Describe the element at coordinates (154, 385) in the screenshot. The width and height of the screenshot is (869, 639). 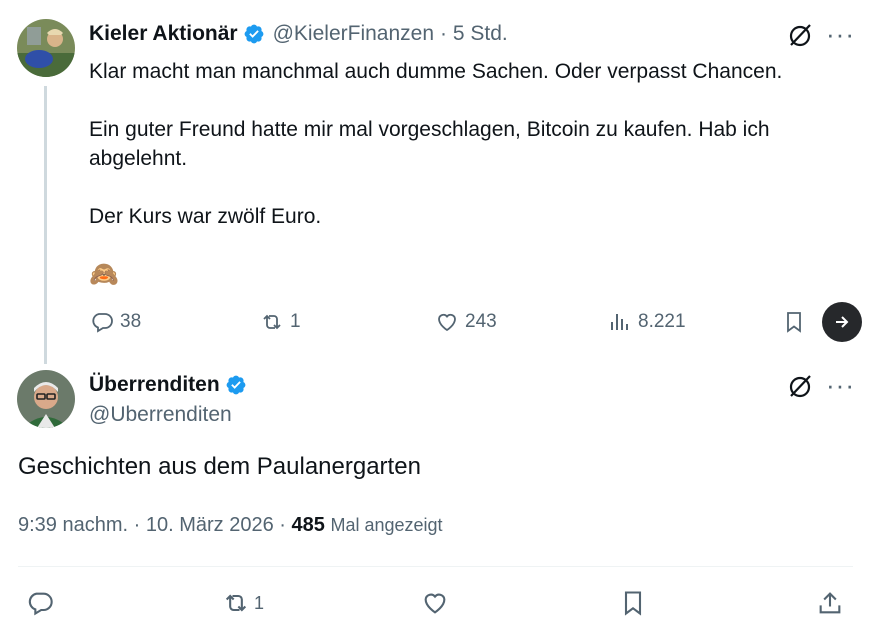
I see `author-name: Überrenditen` at that location.